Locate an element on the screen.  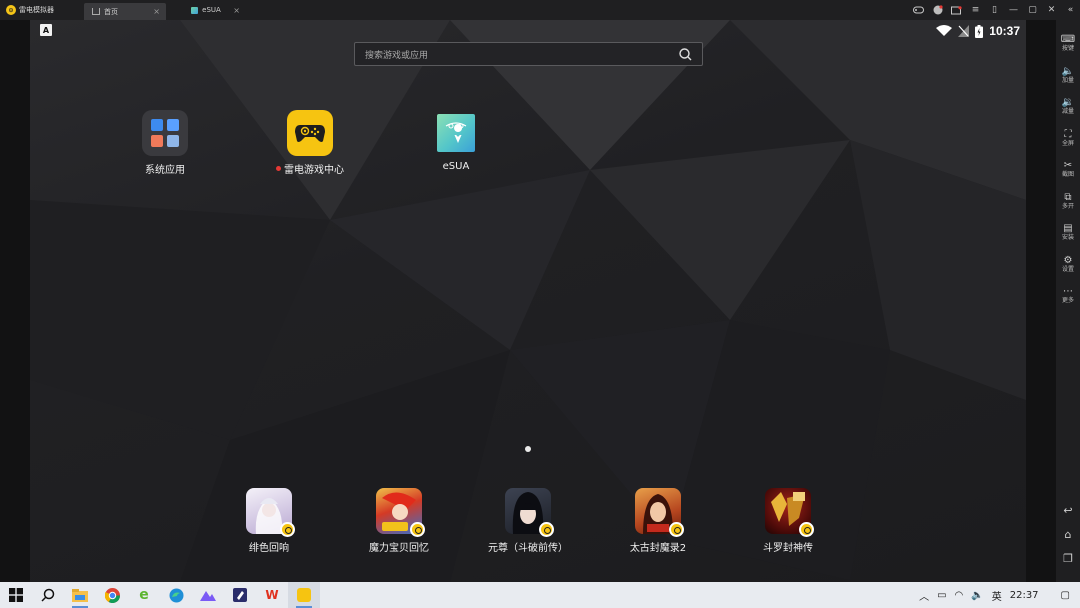
status-bar: 10:37 is located at coordinates (978, 31).